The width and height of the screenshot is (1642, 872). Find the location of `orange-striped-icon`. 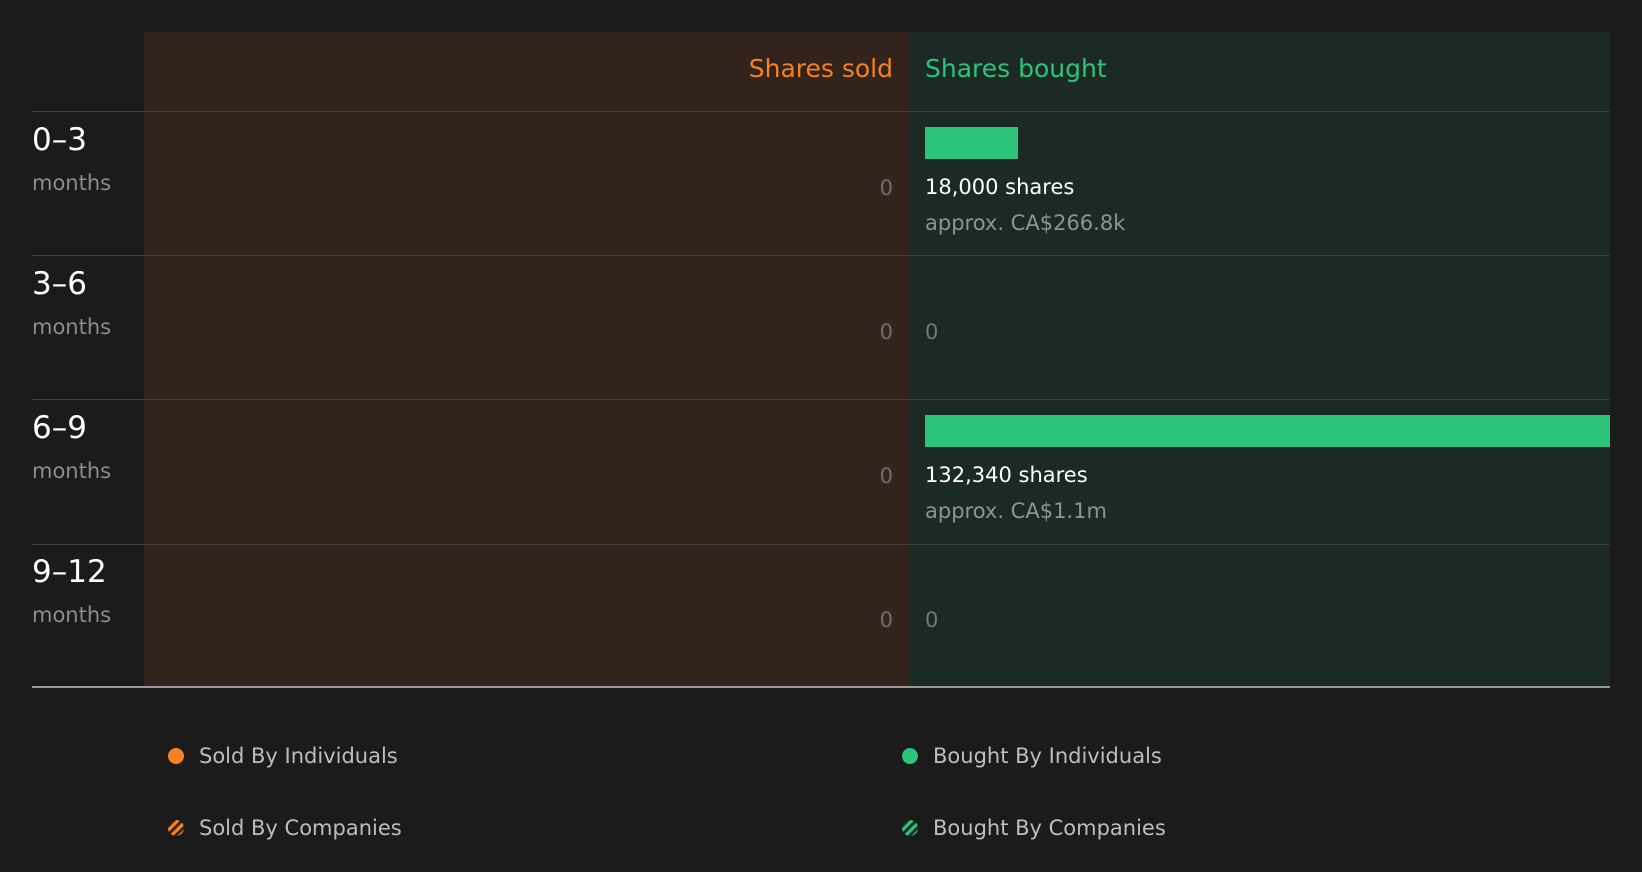

orange-striped-icon is located at coordinates (176, 828).